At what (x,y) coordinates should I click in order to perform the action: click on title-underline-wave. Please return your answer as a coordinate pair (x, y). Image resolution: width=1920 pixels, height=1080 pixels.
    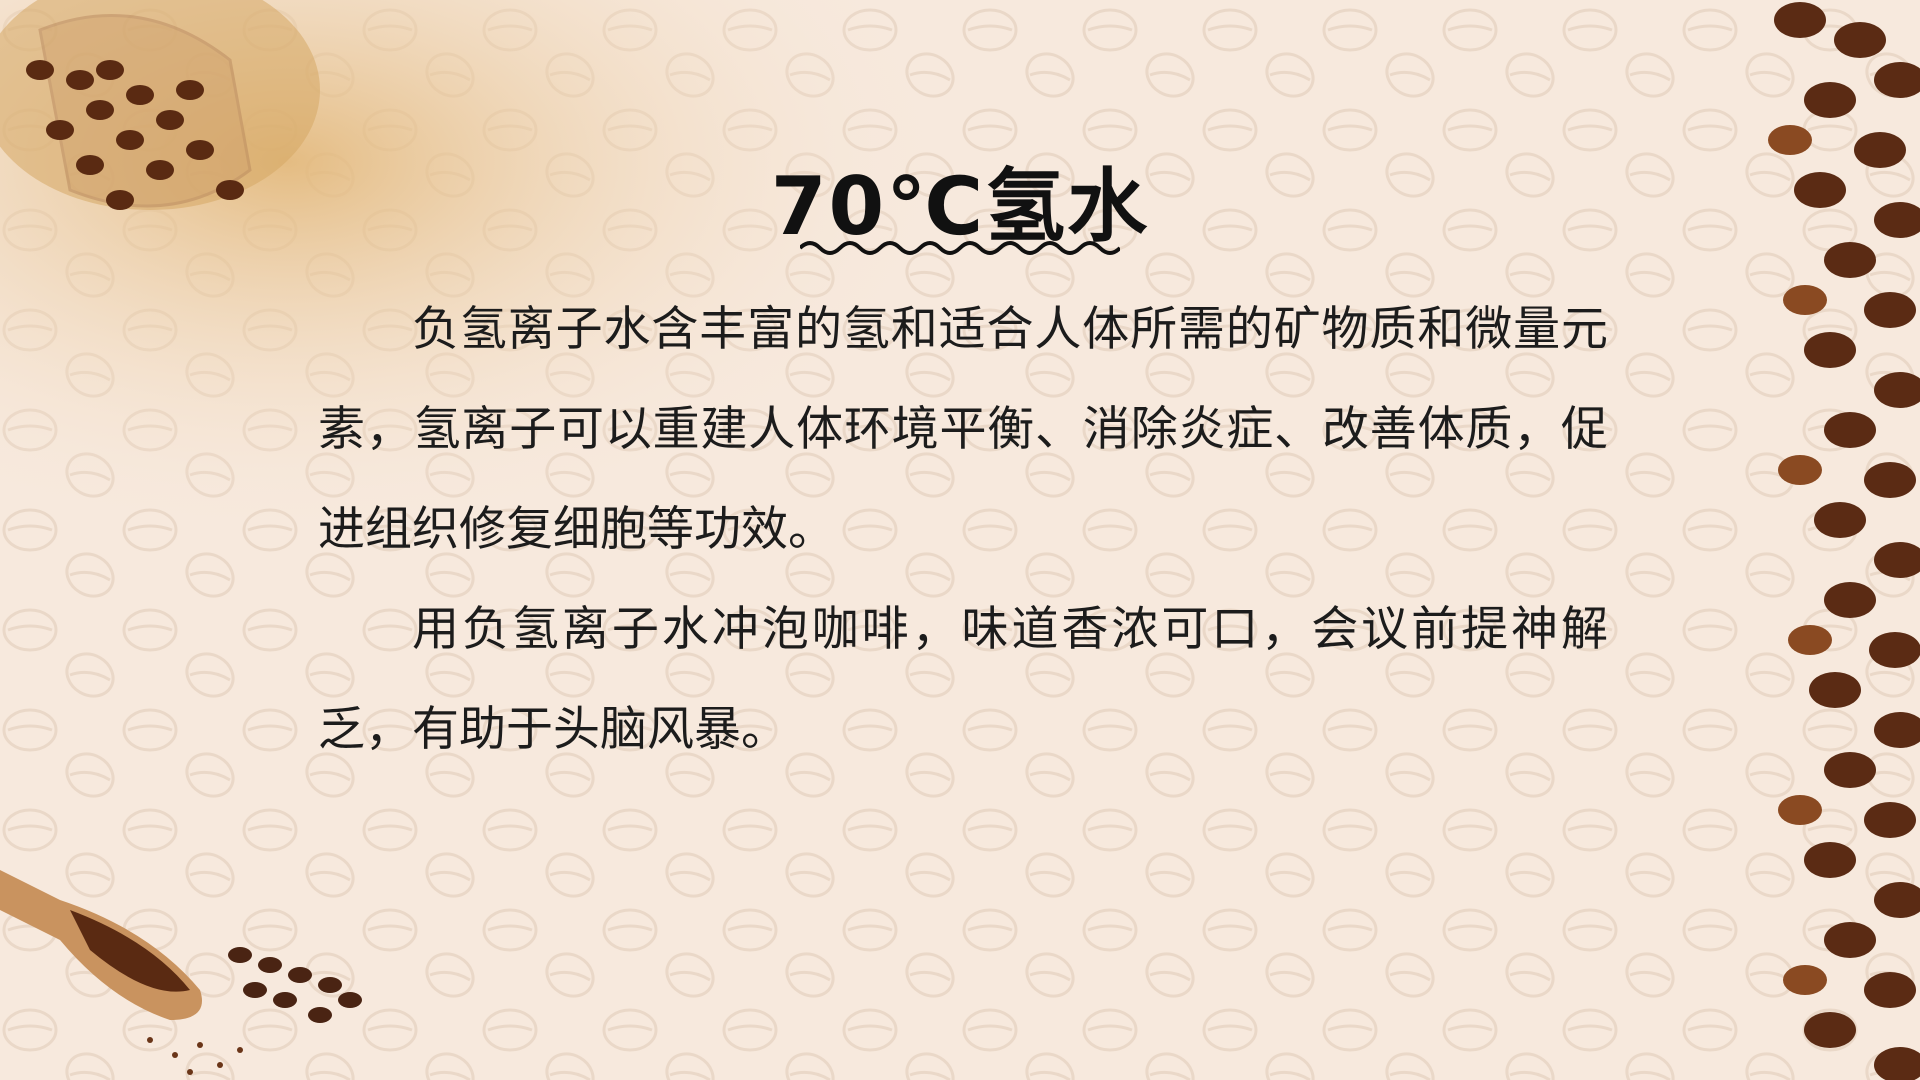
    Looking at the image, I should click on (960, 248).